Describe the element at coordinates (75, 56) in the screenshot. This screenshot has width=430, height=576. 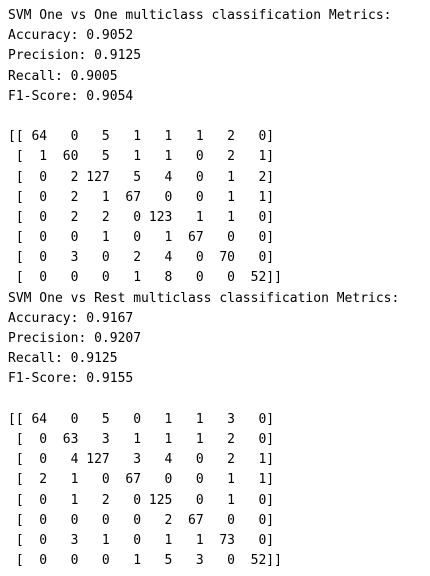
I see `ovo-precision: Precision: 0.9125` at that location.